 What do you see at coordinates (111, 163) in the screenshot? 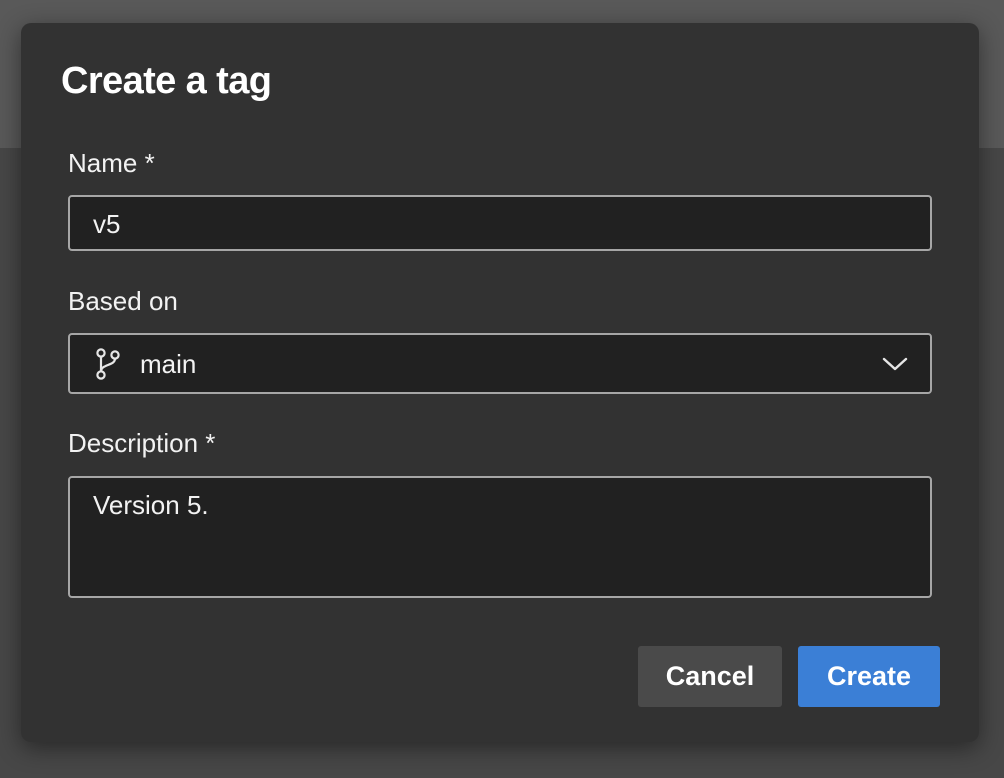
I see `name-label: Name *` at bounding box center [111, 163].